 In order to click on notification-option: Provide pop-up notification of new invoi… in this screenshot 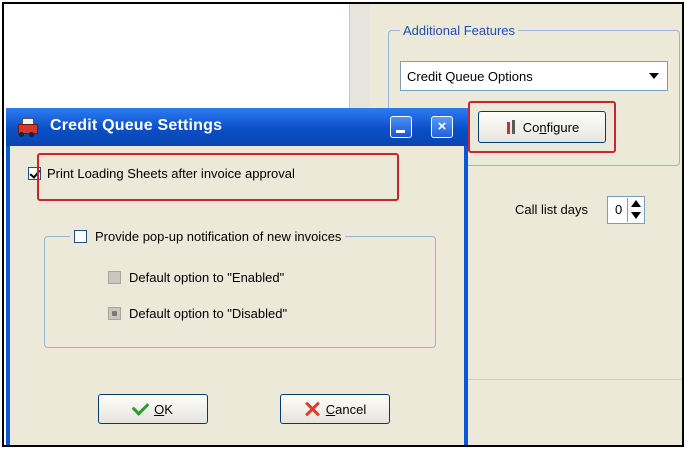, I will do `click(208, 236)`.